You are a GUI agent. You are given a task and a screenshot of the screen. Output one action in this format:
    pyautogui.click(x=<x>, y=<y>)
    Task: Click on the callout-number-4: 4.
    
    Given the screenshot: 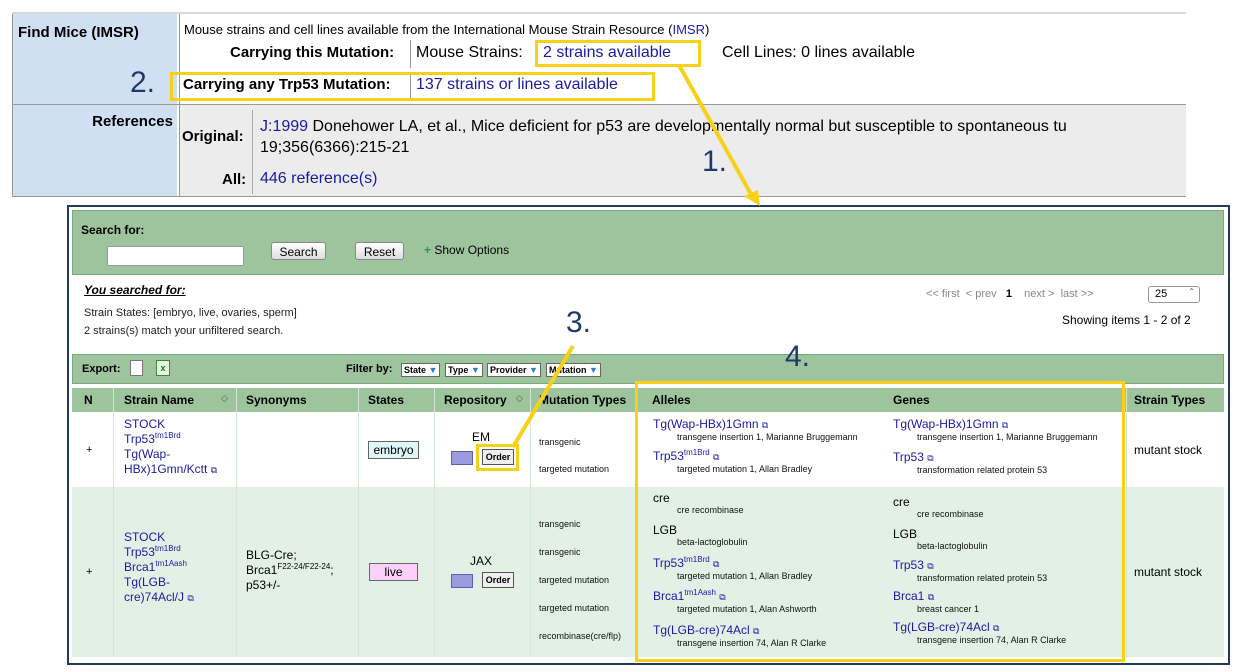 What is the action you would take?
    pyautogui.click(x=798, y=356)
    